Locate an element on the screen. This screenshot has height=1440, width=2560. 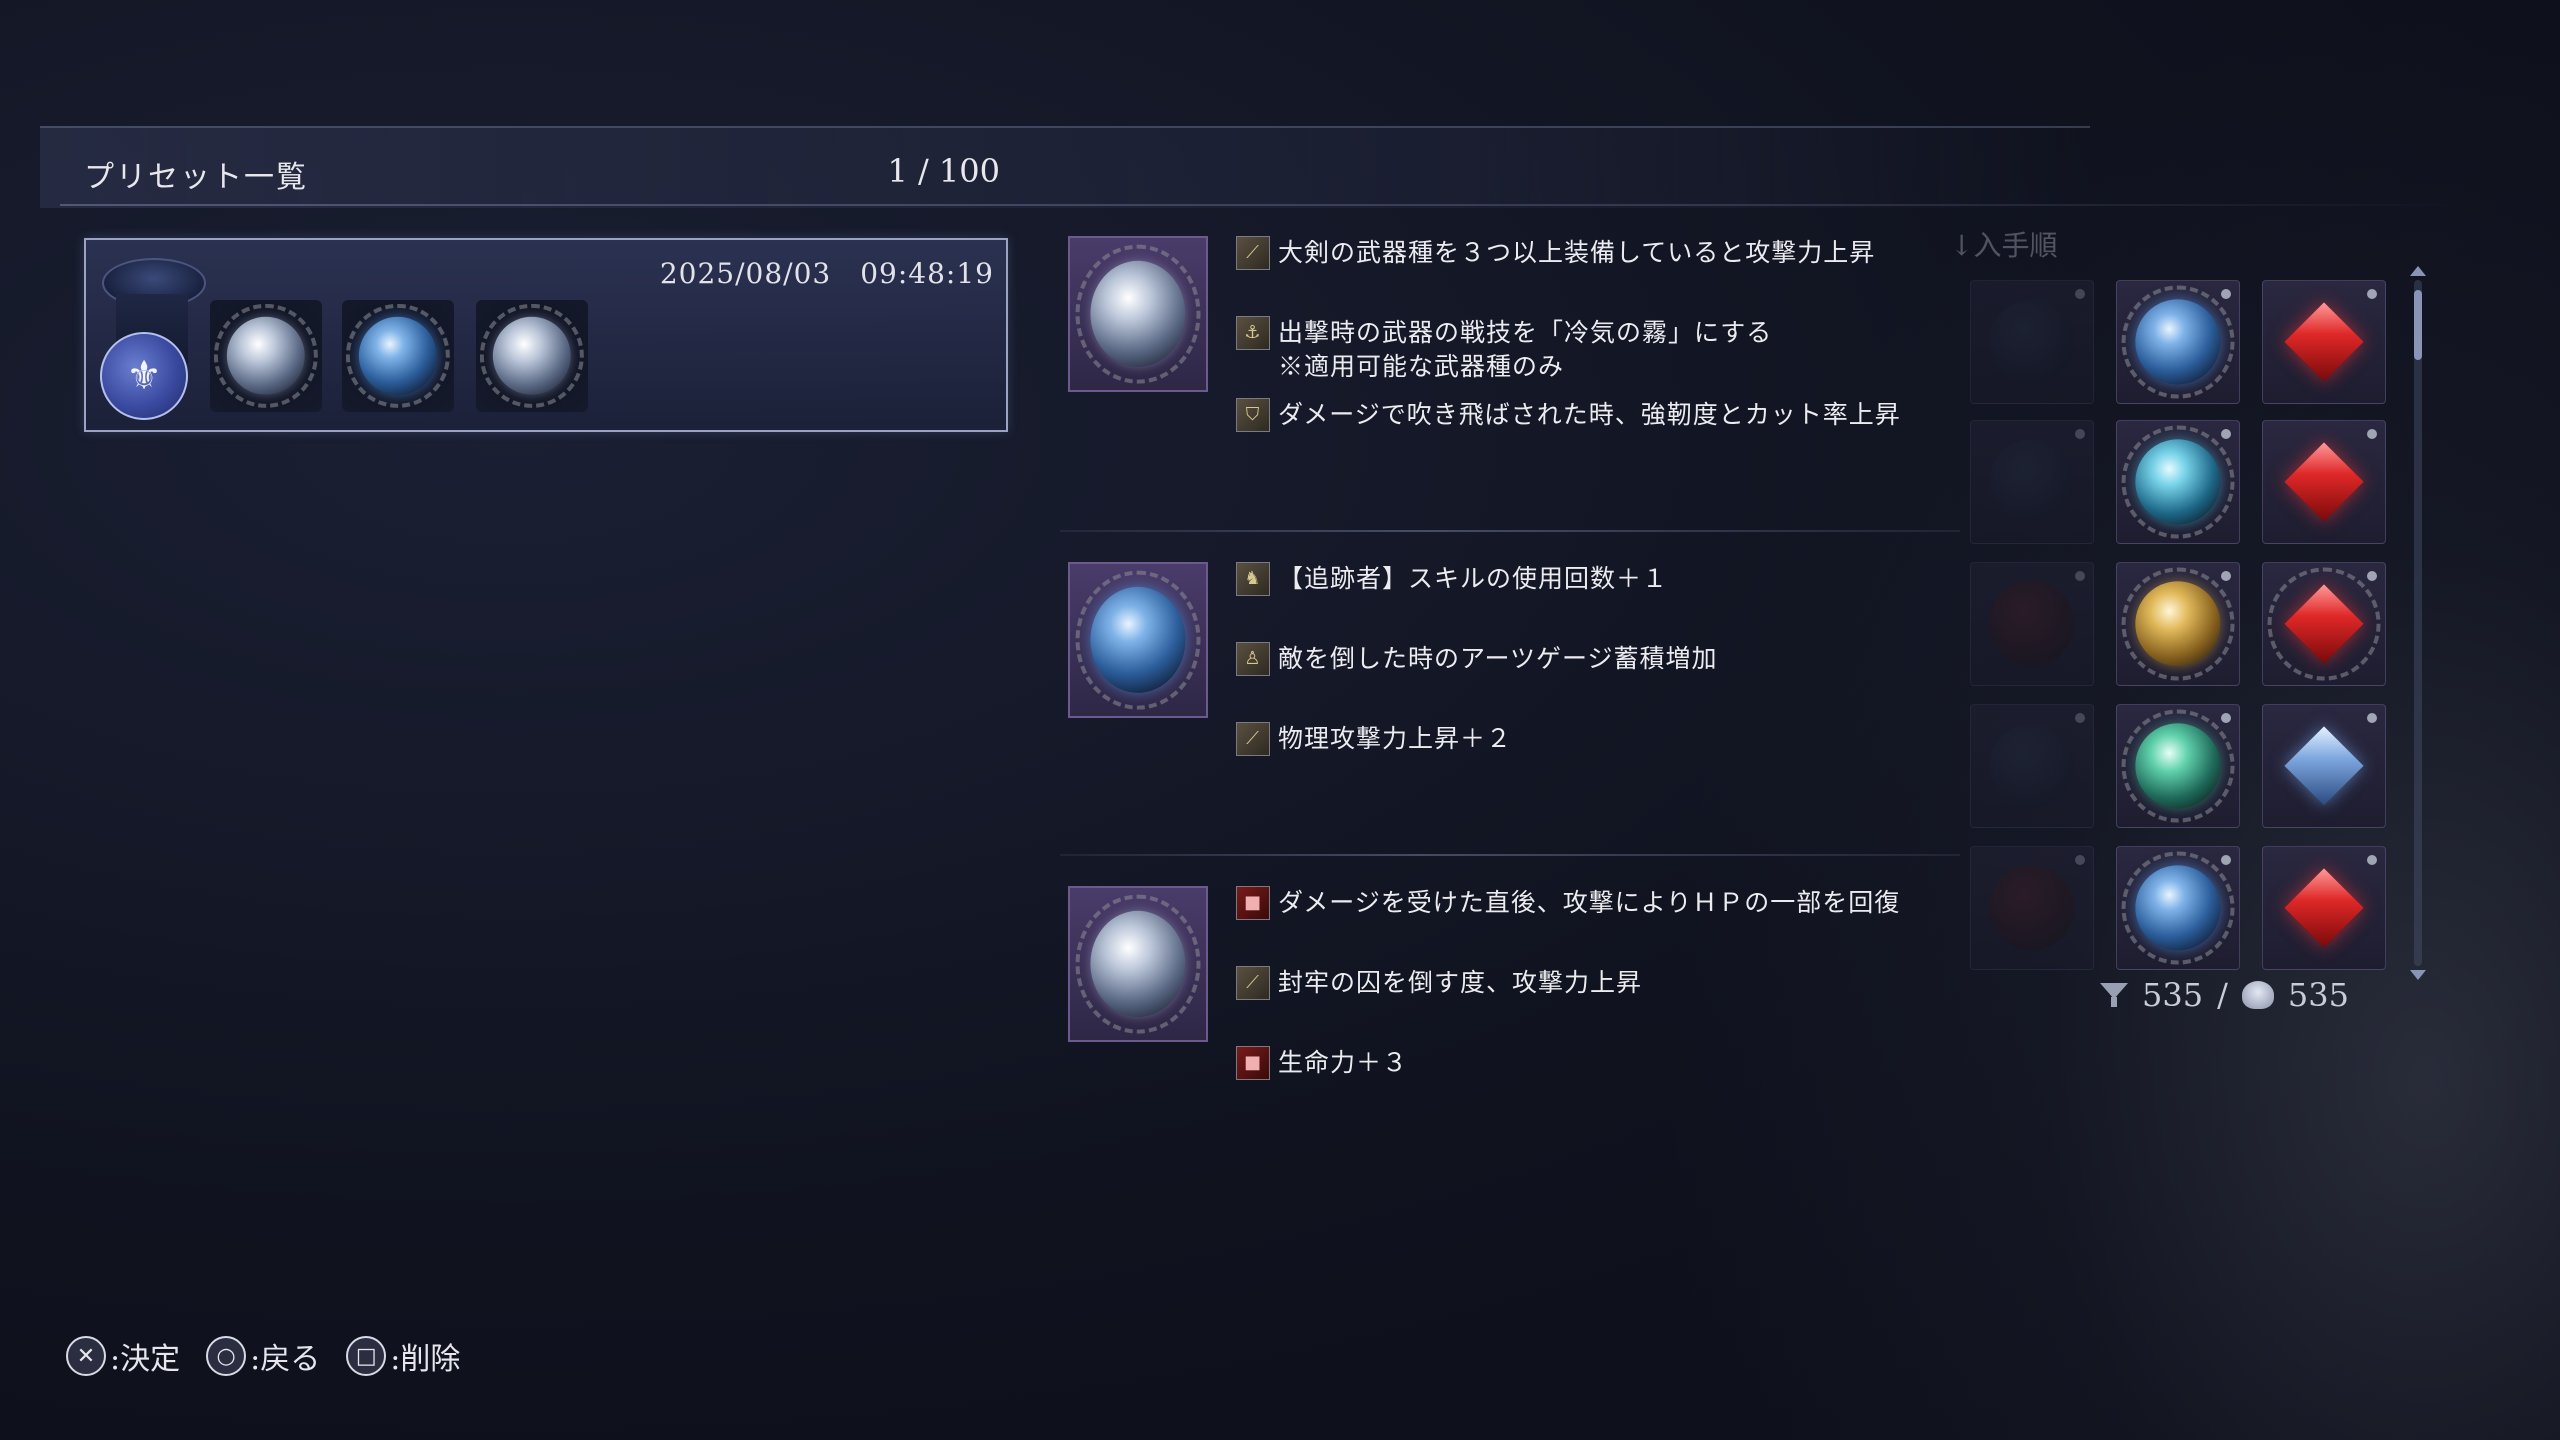
heal-icon: ■ is located at coordinates (1253, 903).